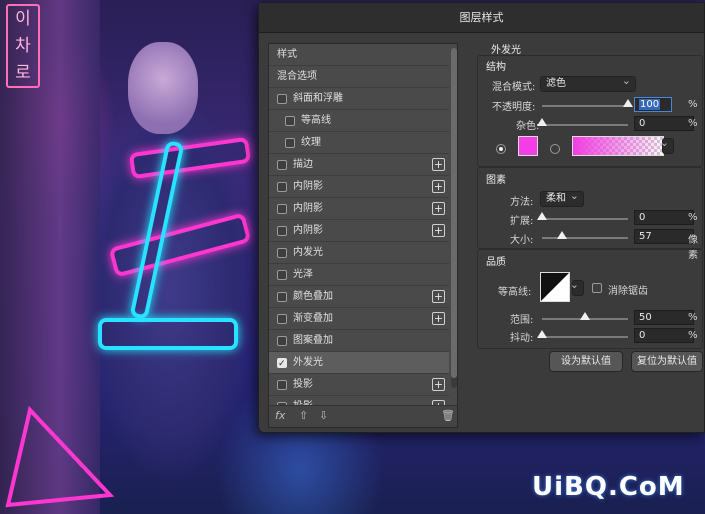 The height and width of the screenshot is (514, 705). What do you see at coordinates (667, 361) in the screenshot?
I see `reset-default-button: 复位为默认值` at bounding box center [667, 361].